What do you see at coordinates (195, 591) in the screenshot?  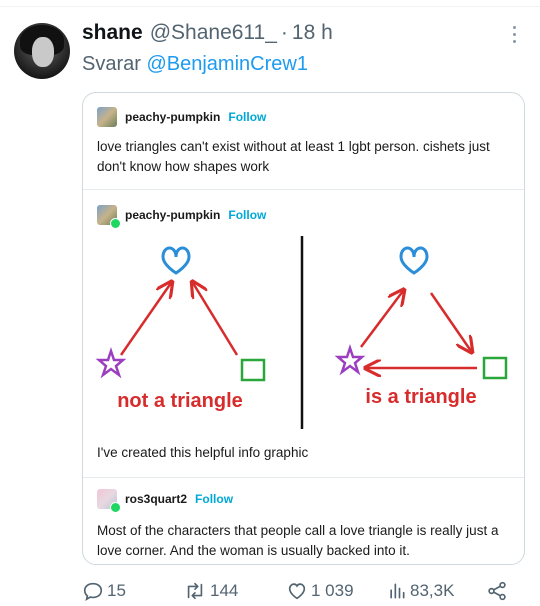 I see `retweet-icon` at bounding box center [195, 591].